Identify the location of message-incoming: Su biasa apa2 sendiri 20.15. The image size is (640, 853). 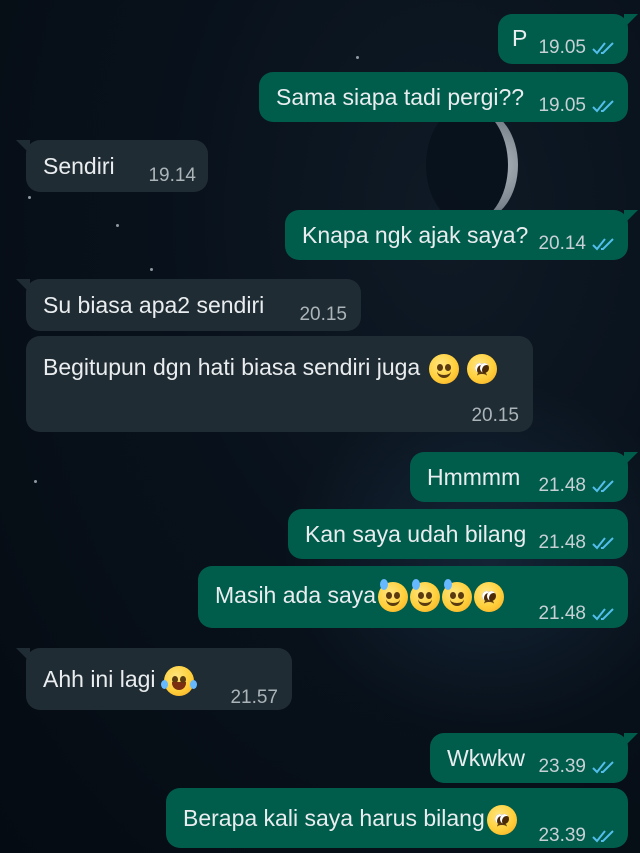
(188, 305).